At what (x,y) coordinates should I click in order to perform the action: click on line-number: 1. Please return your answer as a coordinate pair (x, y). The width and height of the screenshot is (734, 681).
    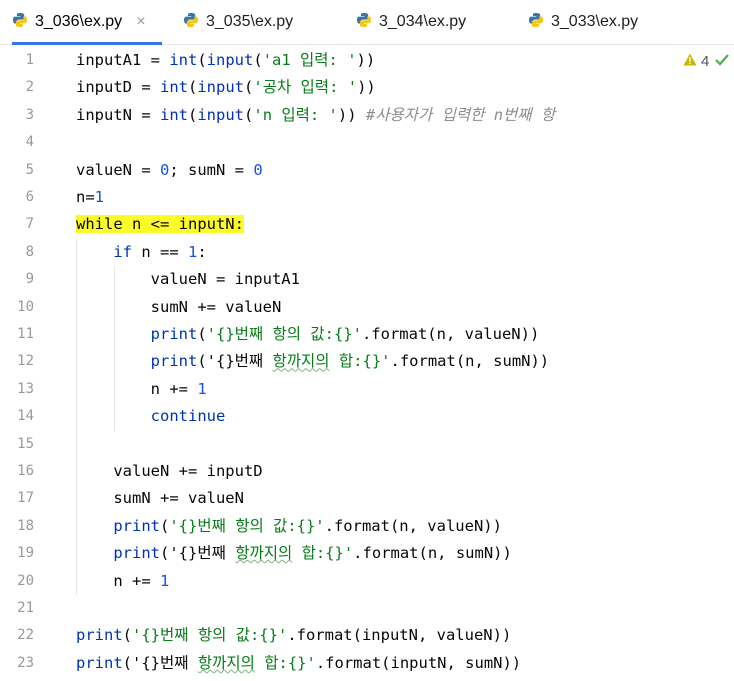
    Looking at the image, I should click on (29, 60).